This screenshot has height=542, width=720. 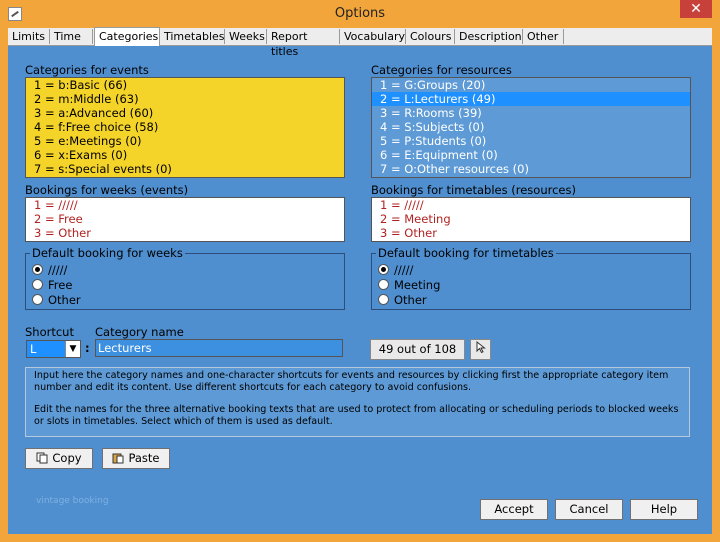 I want to click on paste-button: Paste, so click(x=136, y=458).